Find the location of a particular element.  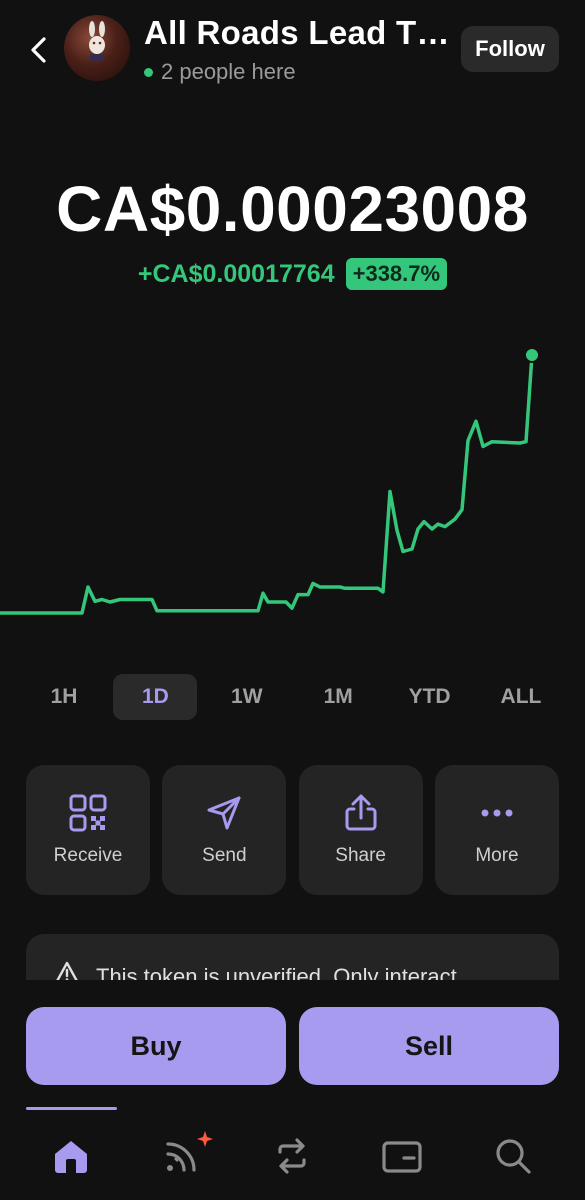

tab-search is located at coordinates (513, 1156).